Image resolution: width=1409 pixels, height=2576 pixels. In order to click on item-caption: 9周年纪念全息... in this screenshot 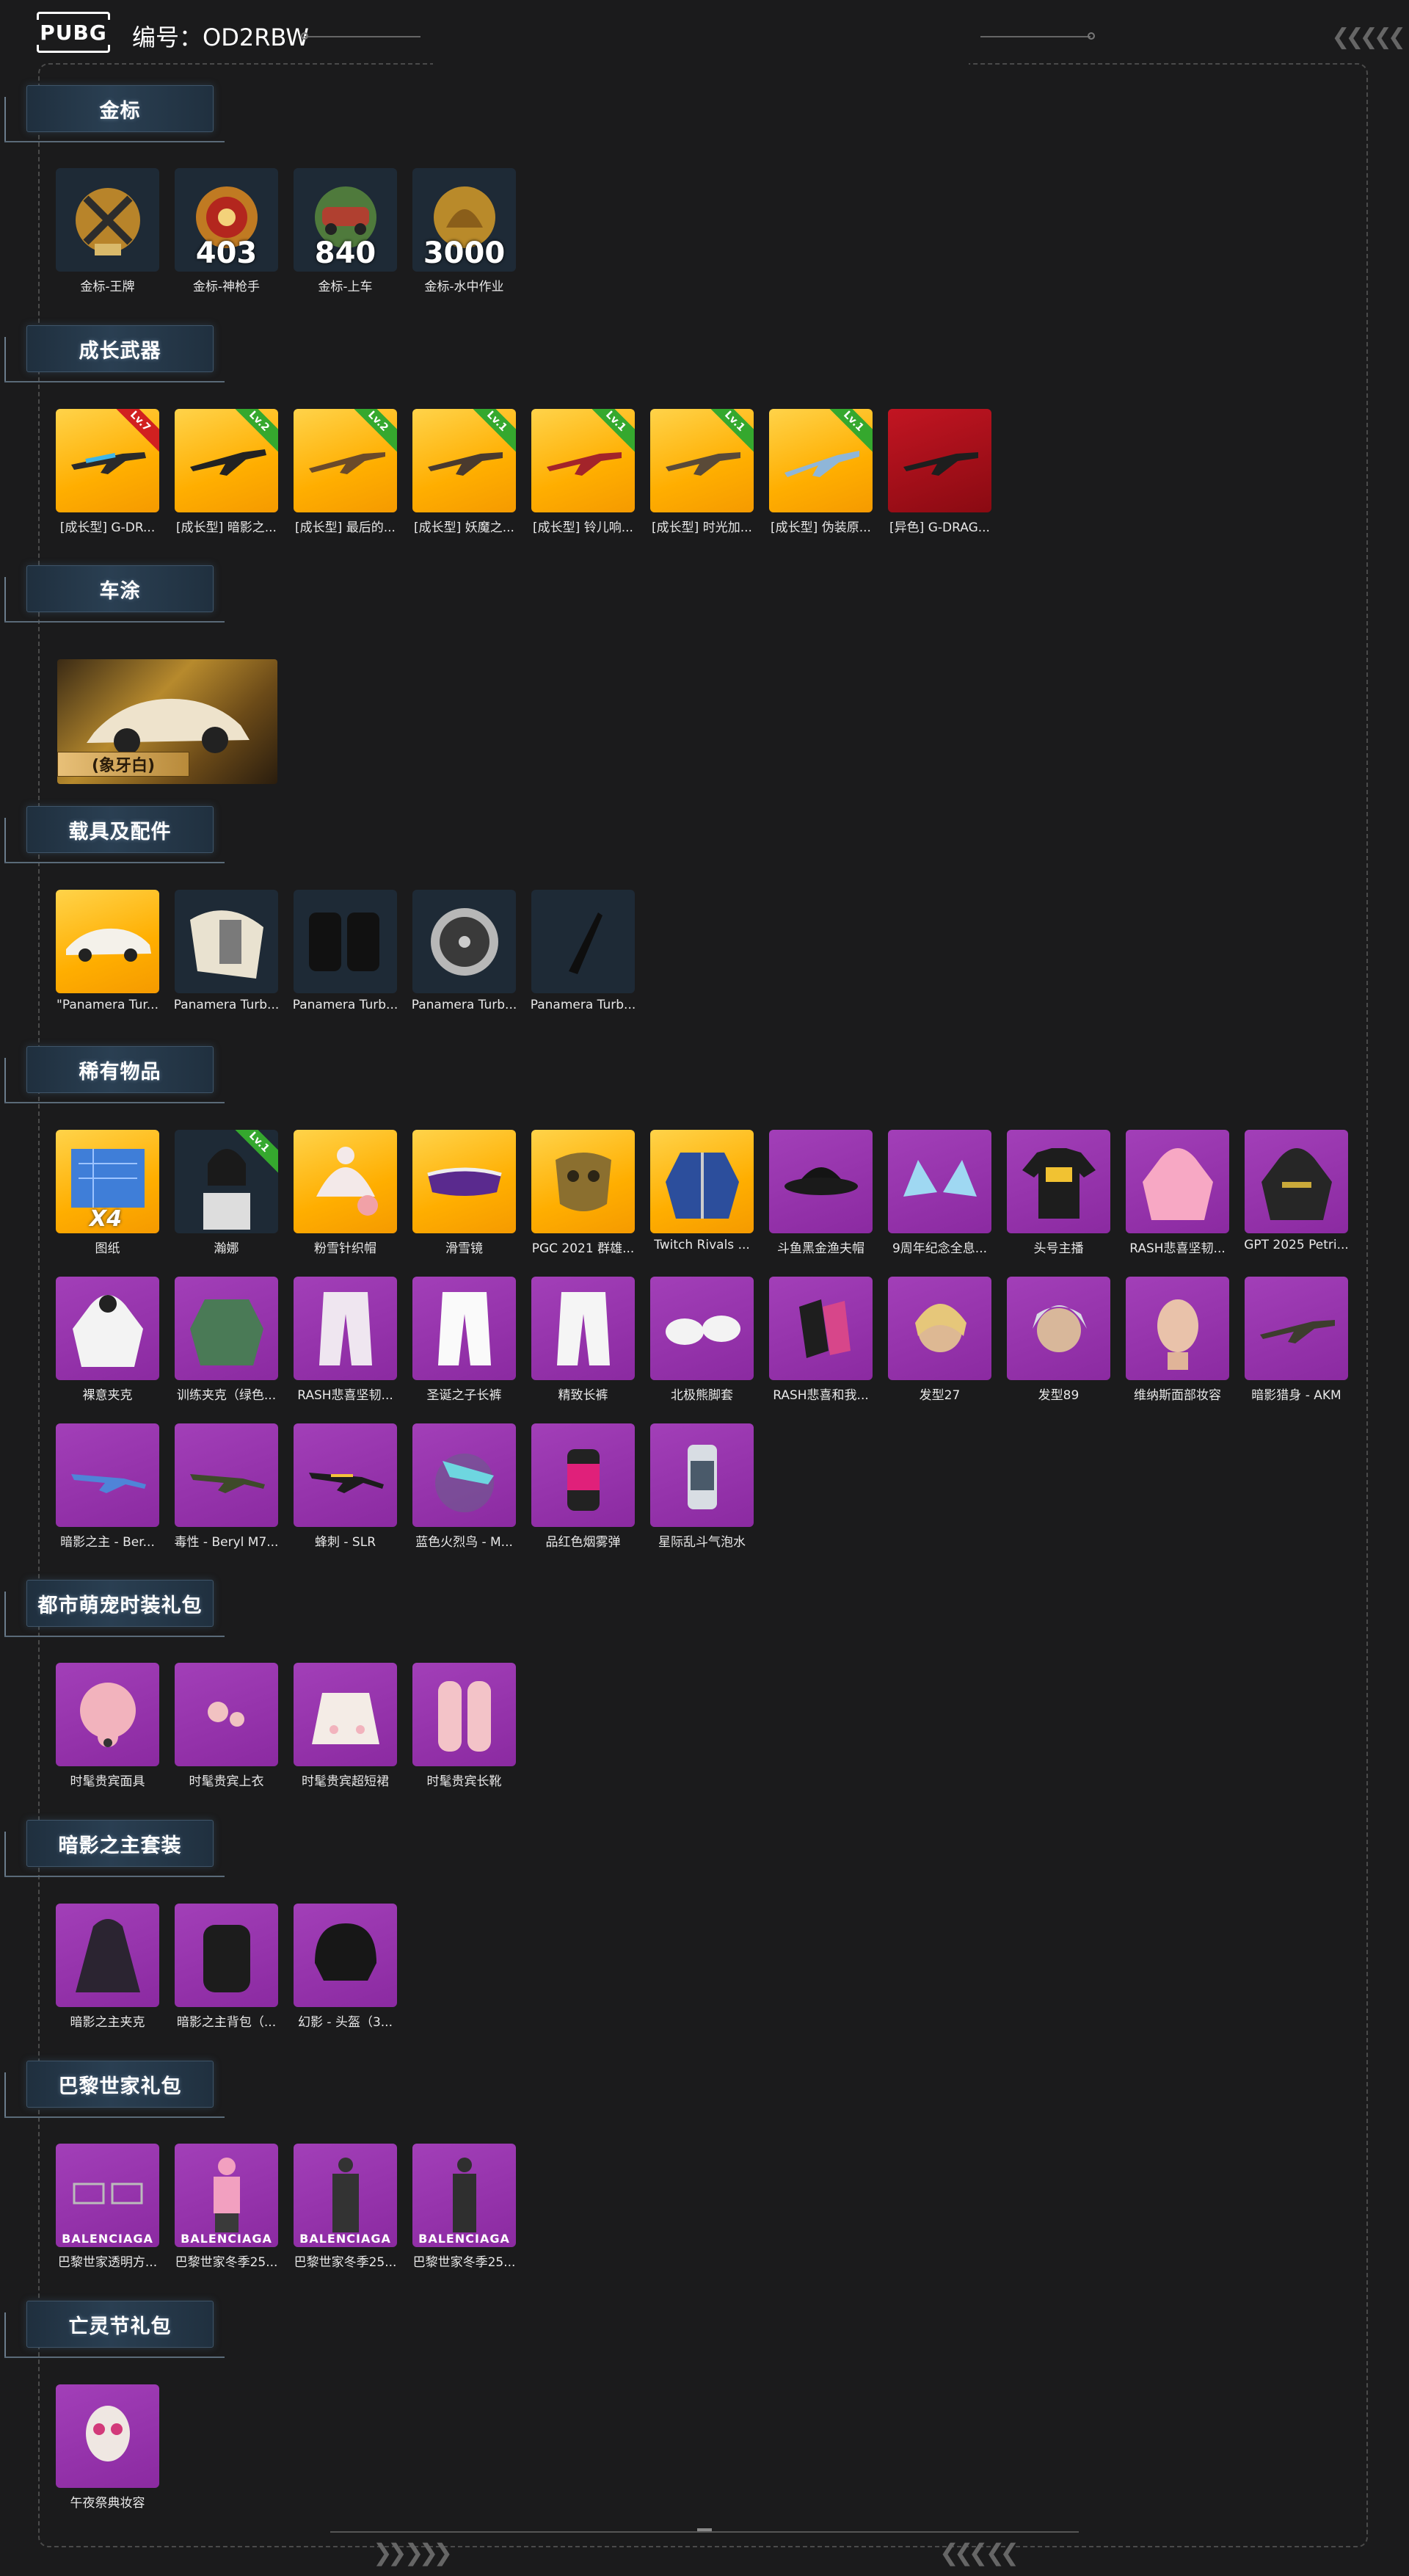, I will do `click(940, 1249)`.